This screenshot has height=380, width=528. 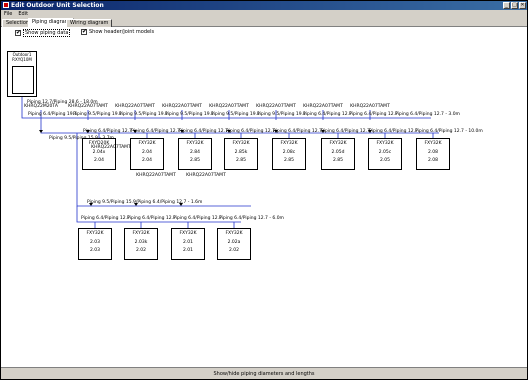 I want to click on indoor-unit-value: 2.85k, so click(x=241, y=152).